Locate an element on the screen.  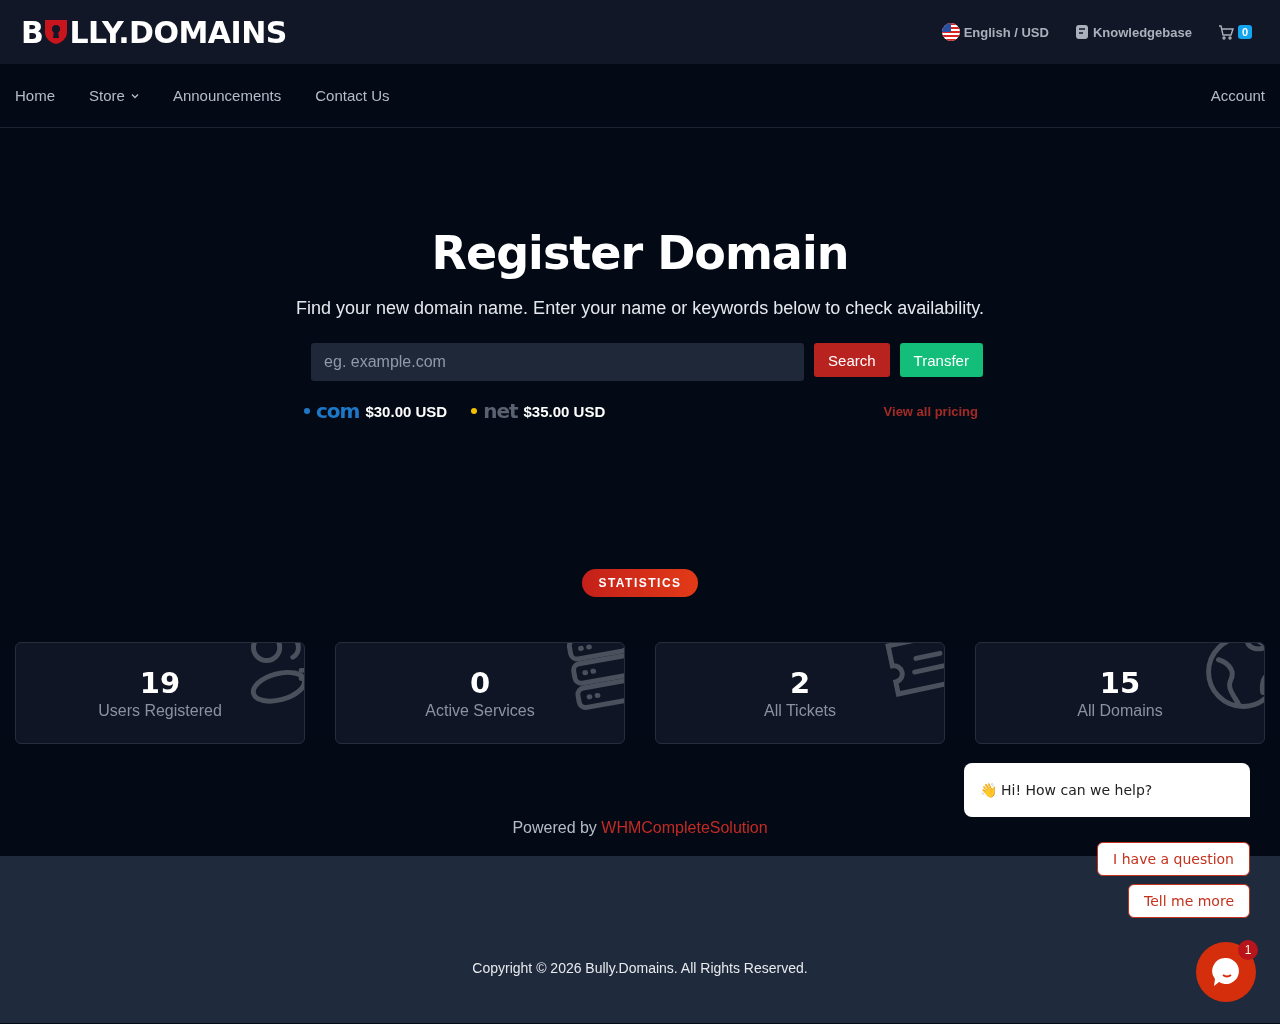
stat-value: 15 is located at coordinates (1120, 683).